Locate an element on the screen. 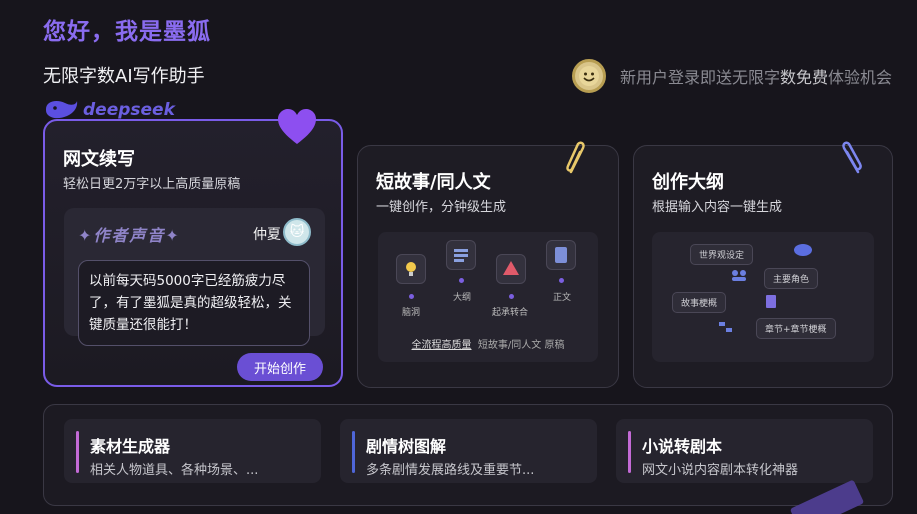  document-icon is located at coordinates (561, 255).